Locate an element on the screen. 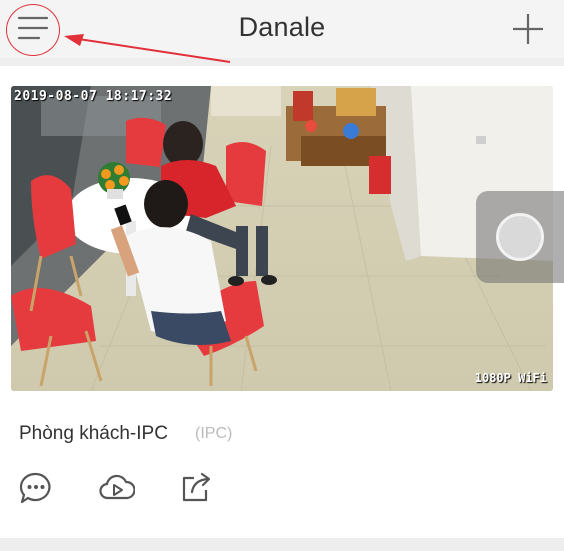 The image size is (564, 551). share-button is located at coordinates (196, 488).